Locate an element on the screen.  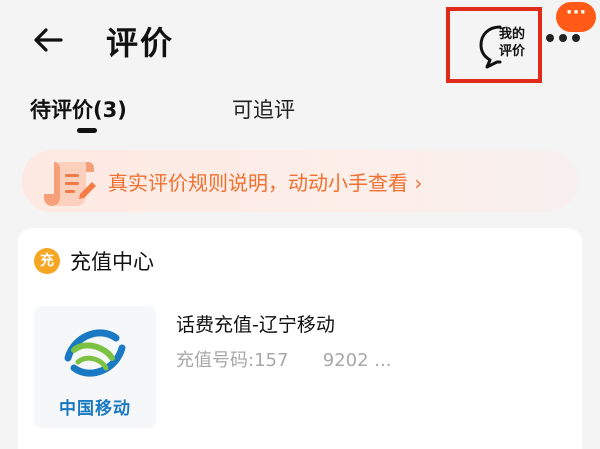
review-rules-banner: 真实评价规则说明，动动小手查看 › is located at coordinates (300, 181).